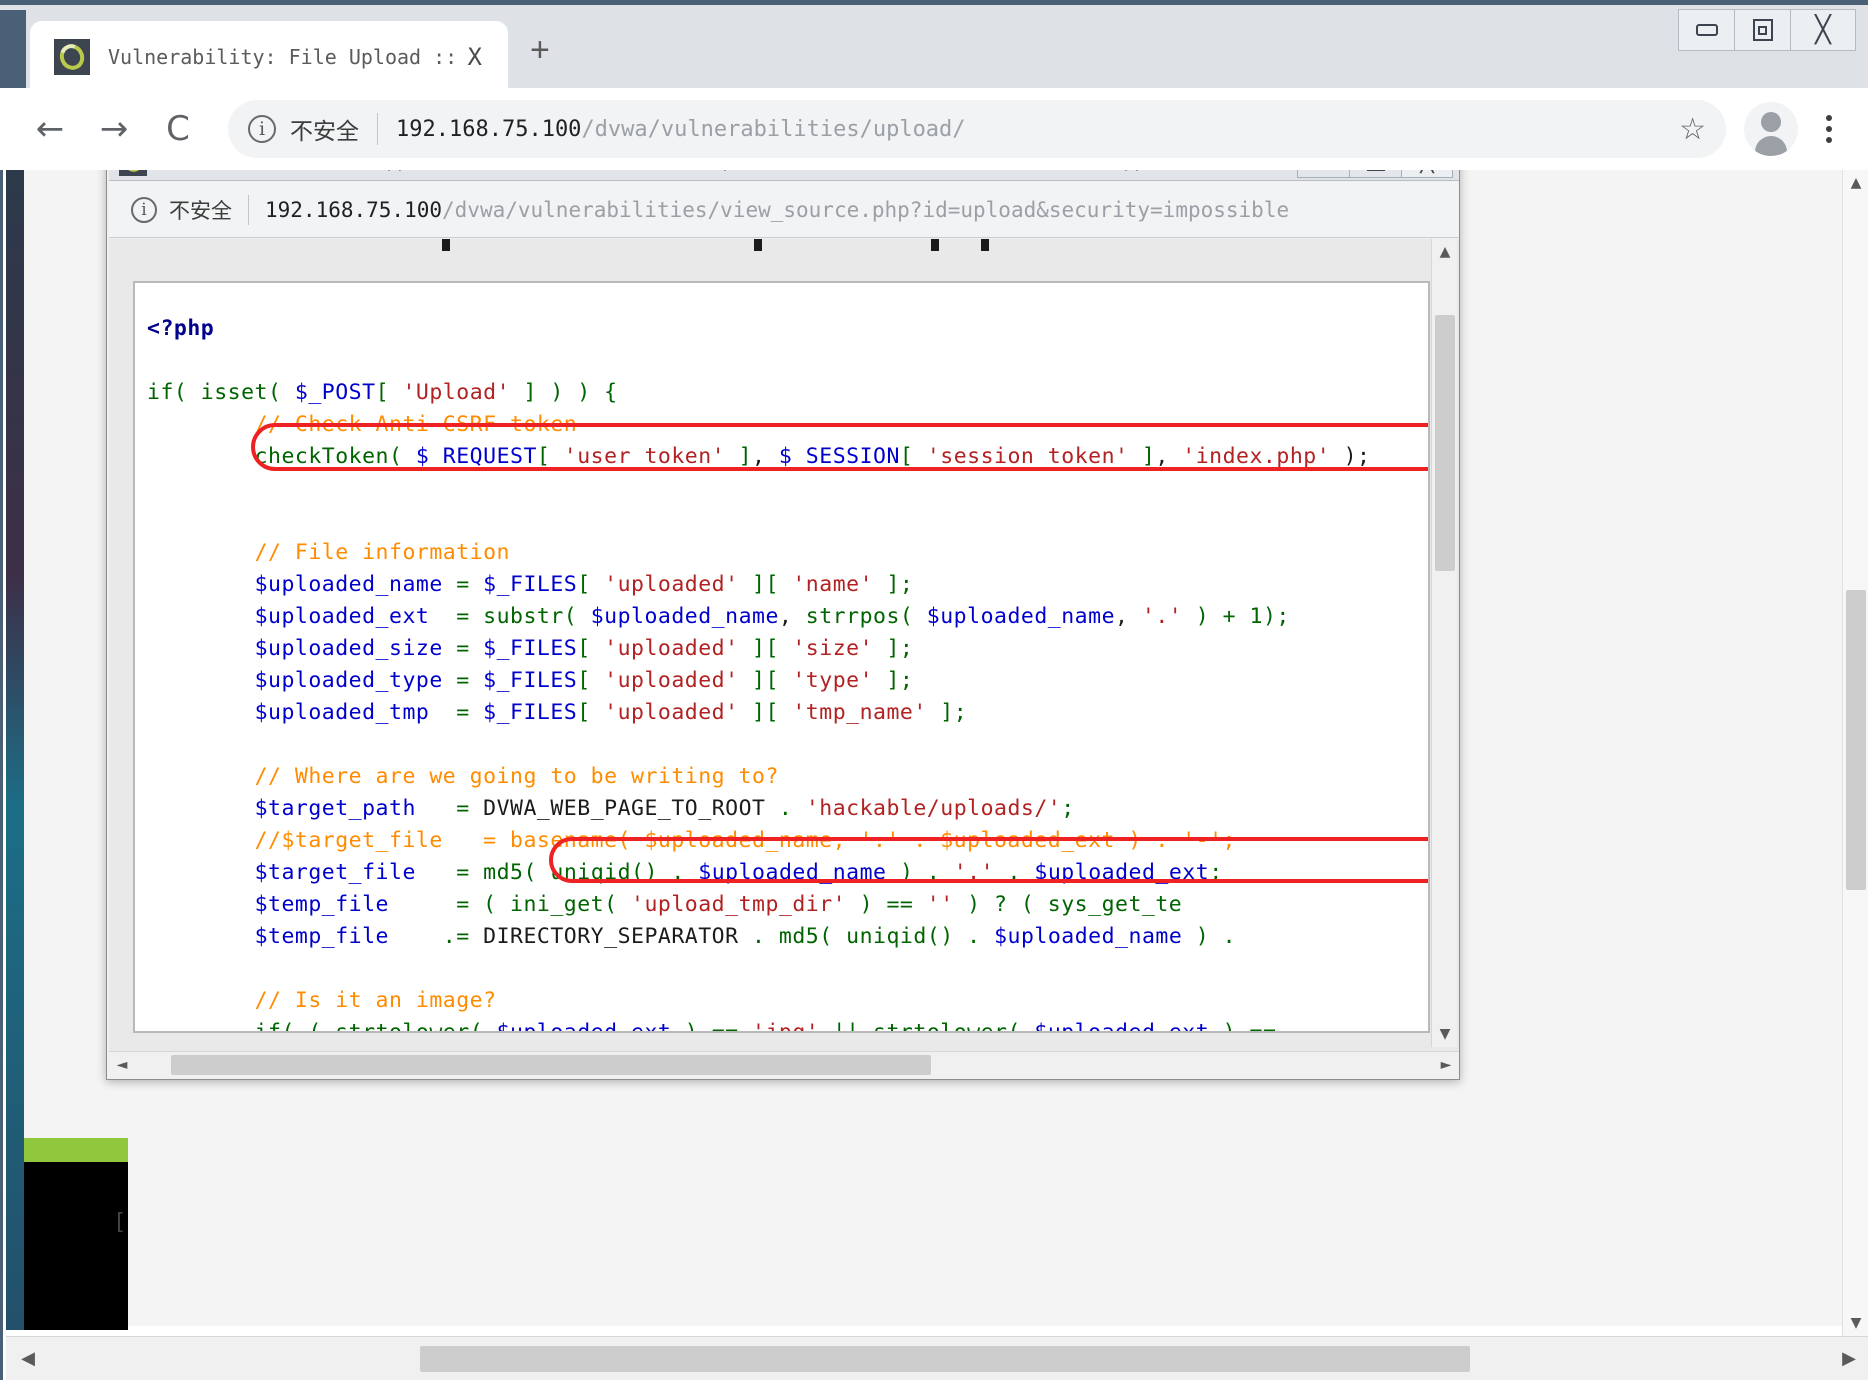  I want to click on window-left-edge, so click(13, 51).